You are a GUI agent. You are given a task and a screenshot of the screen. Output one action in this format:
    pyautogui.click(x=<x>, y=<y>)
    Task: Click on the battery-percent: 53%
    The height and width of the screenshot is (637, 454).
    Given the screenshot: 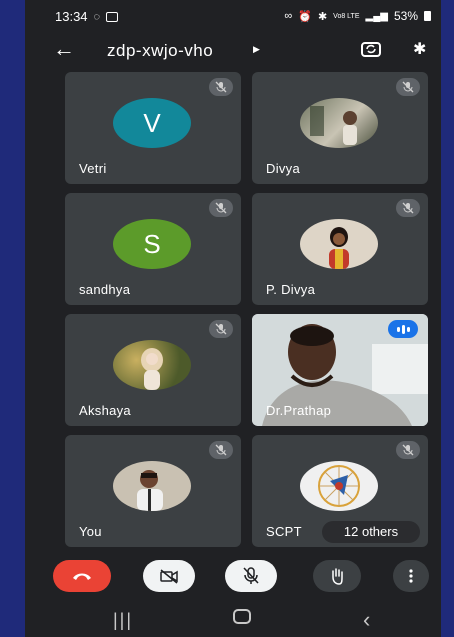 What is the action you would take?
    pyautogui.click(x=405, y=16)
    